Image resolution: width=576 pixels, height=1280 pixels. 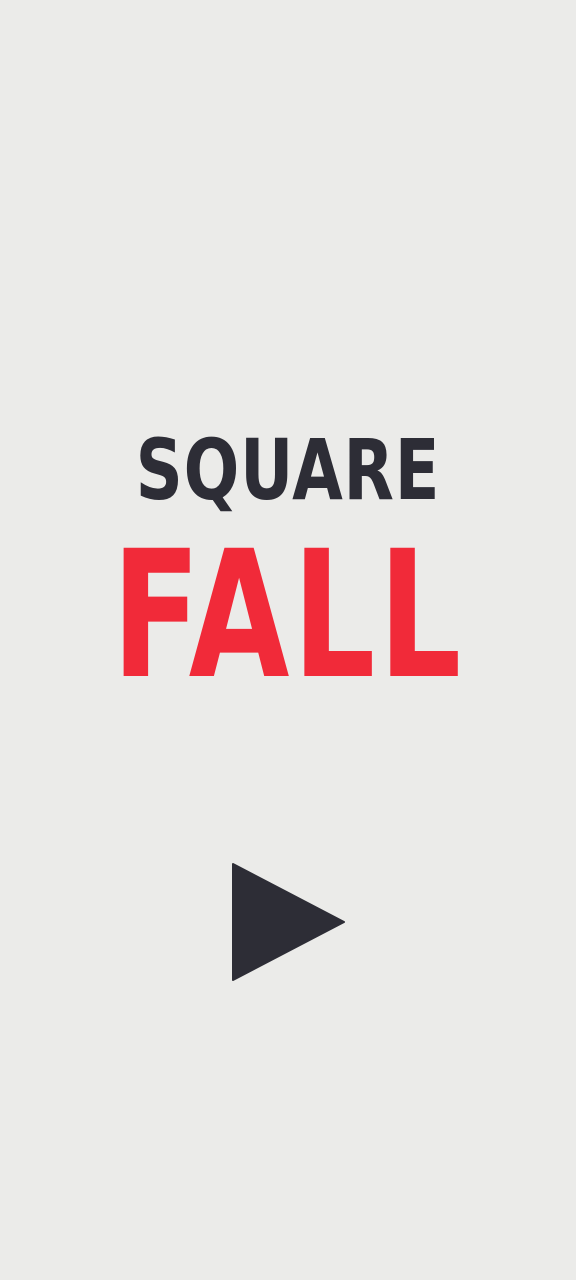 What do you see at coordinates (288, 615) in the screenshot?
I see `title-fall: FALL` at bounding box center [288, 615].